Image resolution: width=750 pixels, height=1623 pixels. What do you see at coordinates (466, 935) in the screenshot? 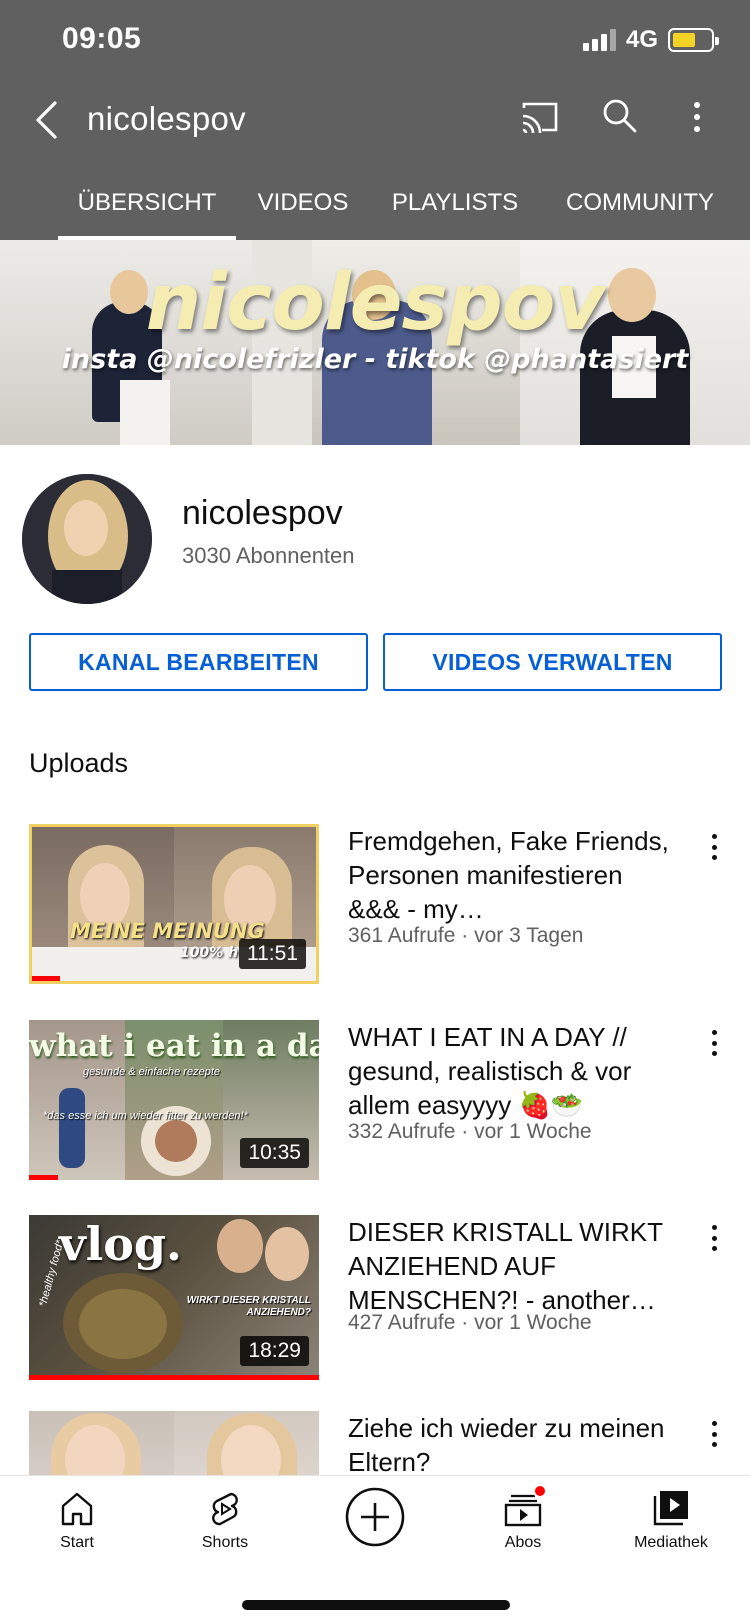
I see `video-meta: 361 Aufrufe · vor 3 Tagen` at bounding box center [466, 935].